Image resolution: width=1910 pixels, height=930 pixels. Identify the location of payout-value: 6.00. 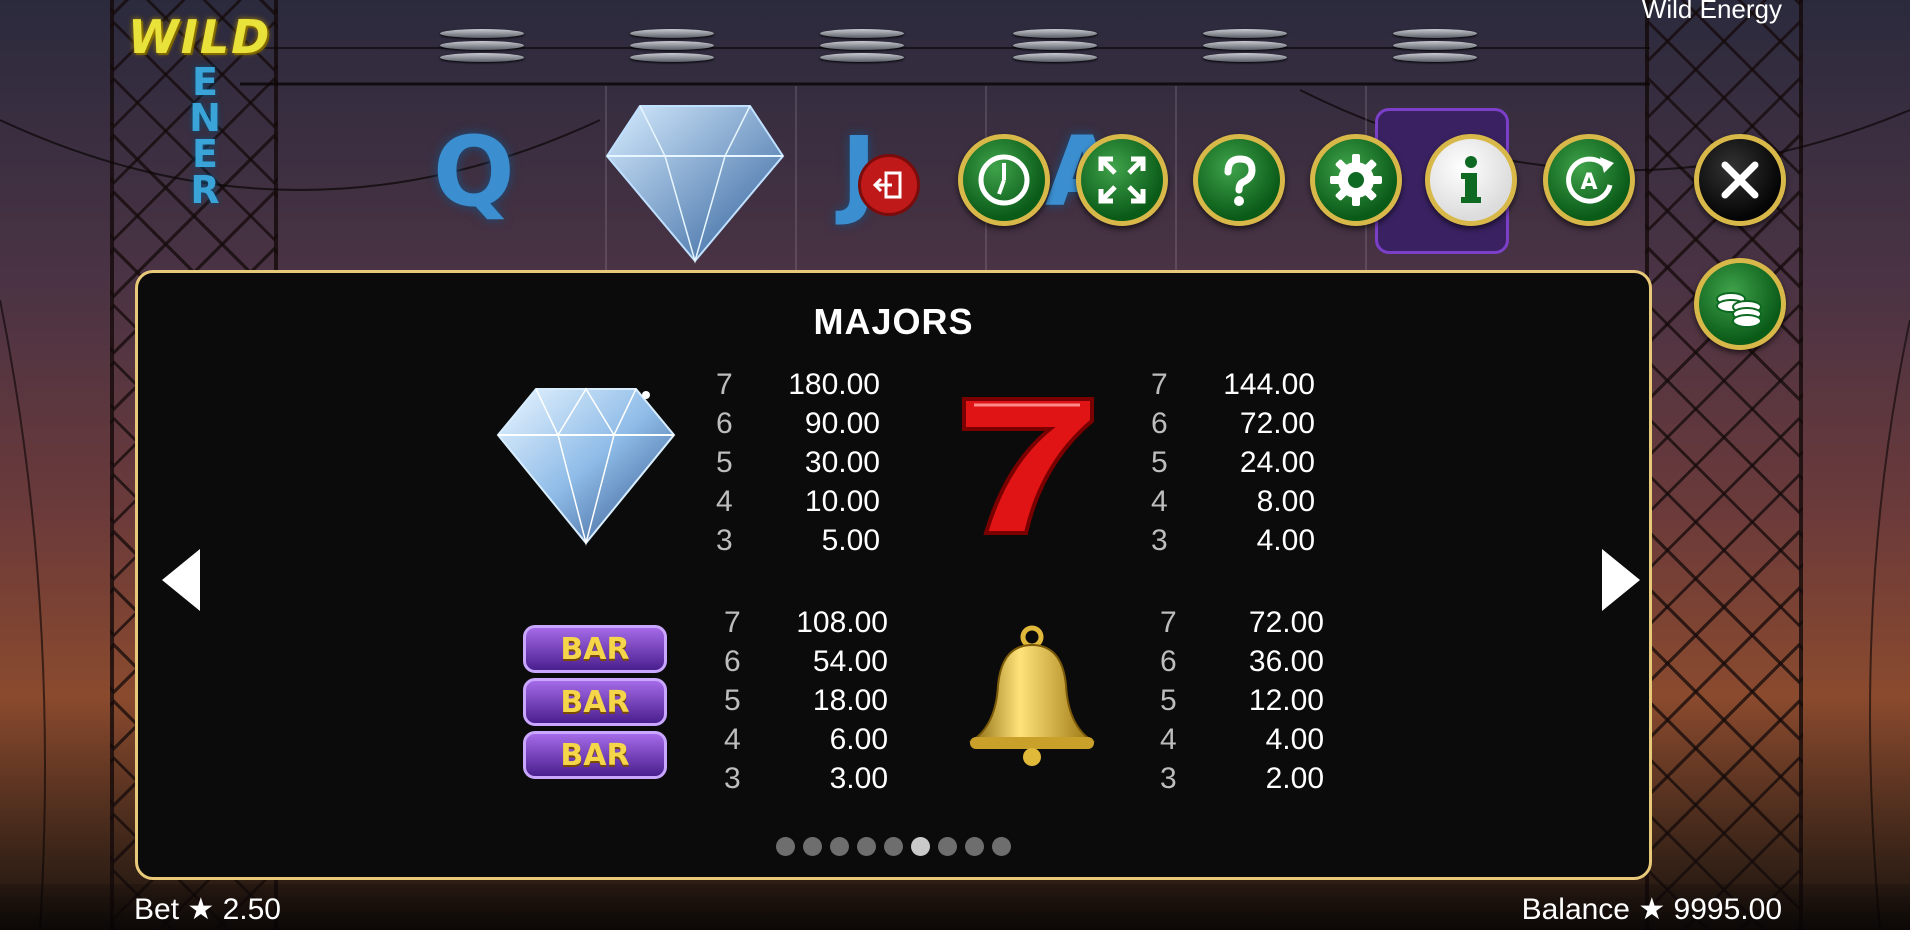
(858, 739).